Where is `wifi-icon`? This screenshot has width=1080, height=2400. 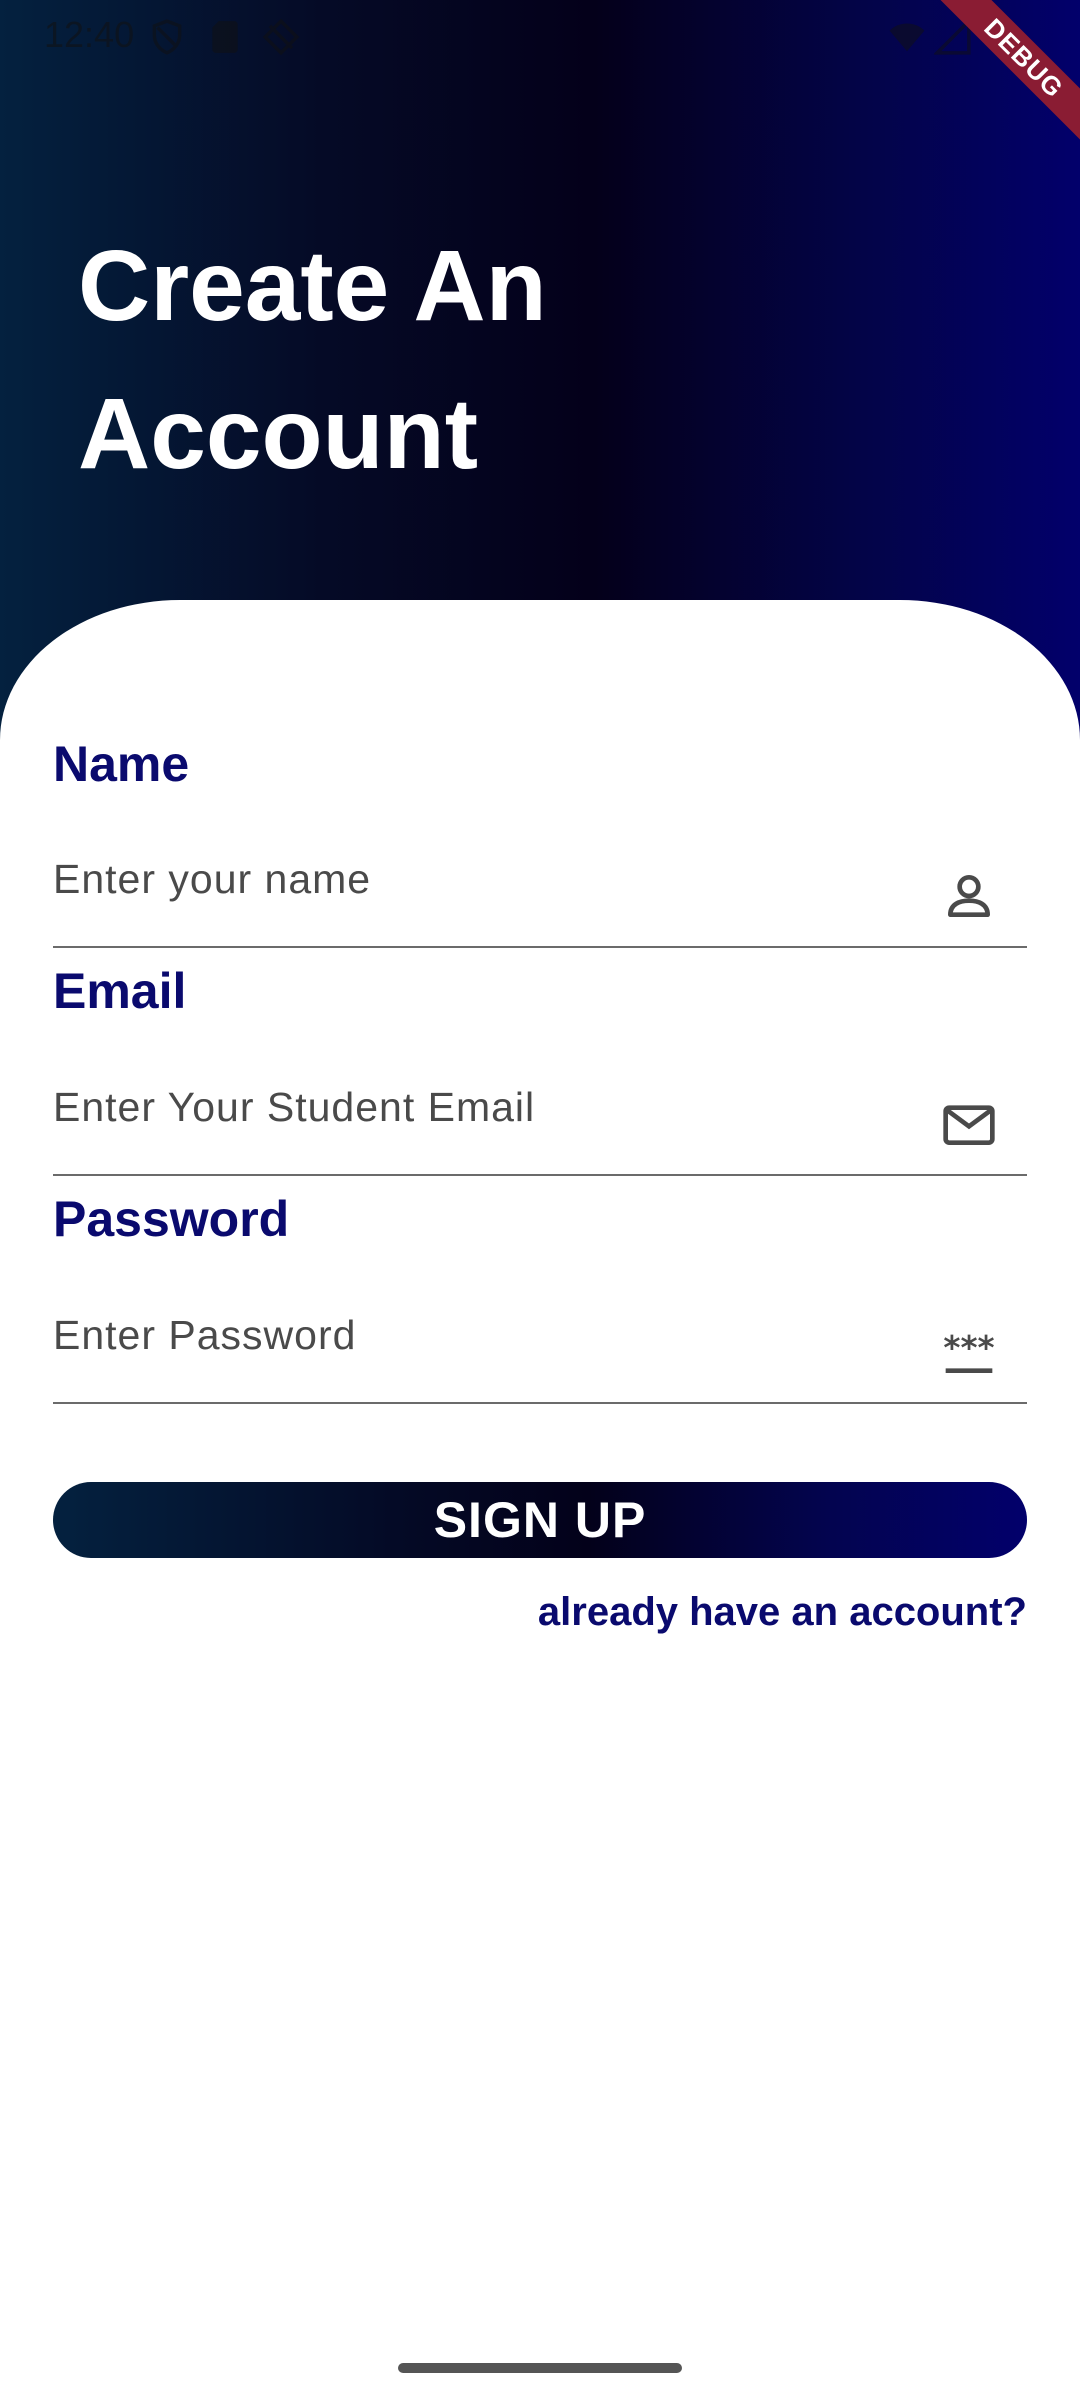 wifi-icon is located at coordinates (907, 37).